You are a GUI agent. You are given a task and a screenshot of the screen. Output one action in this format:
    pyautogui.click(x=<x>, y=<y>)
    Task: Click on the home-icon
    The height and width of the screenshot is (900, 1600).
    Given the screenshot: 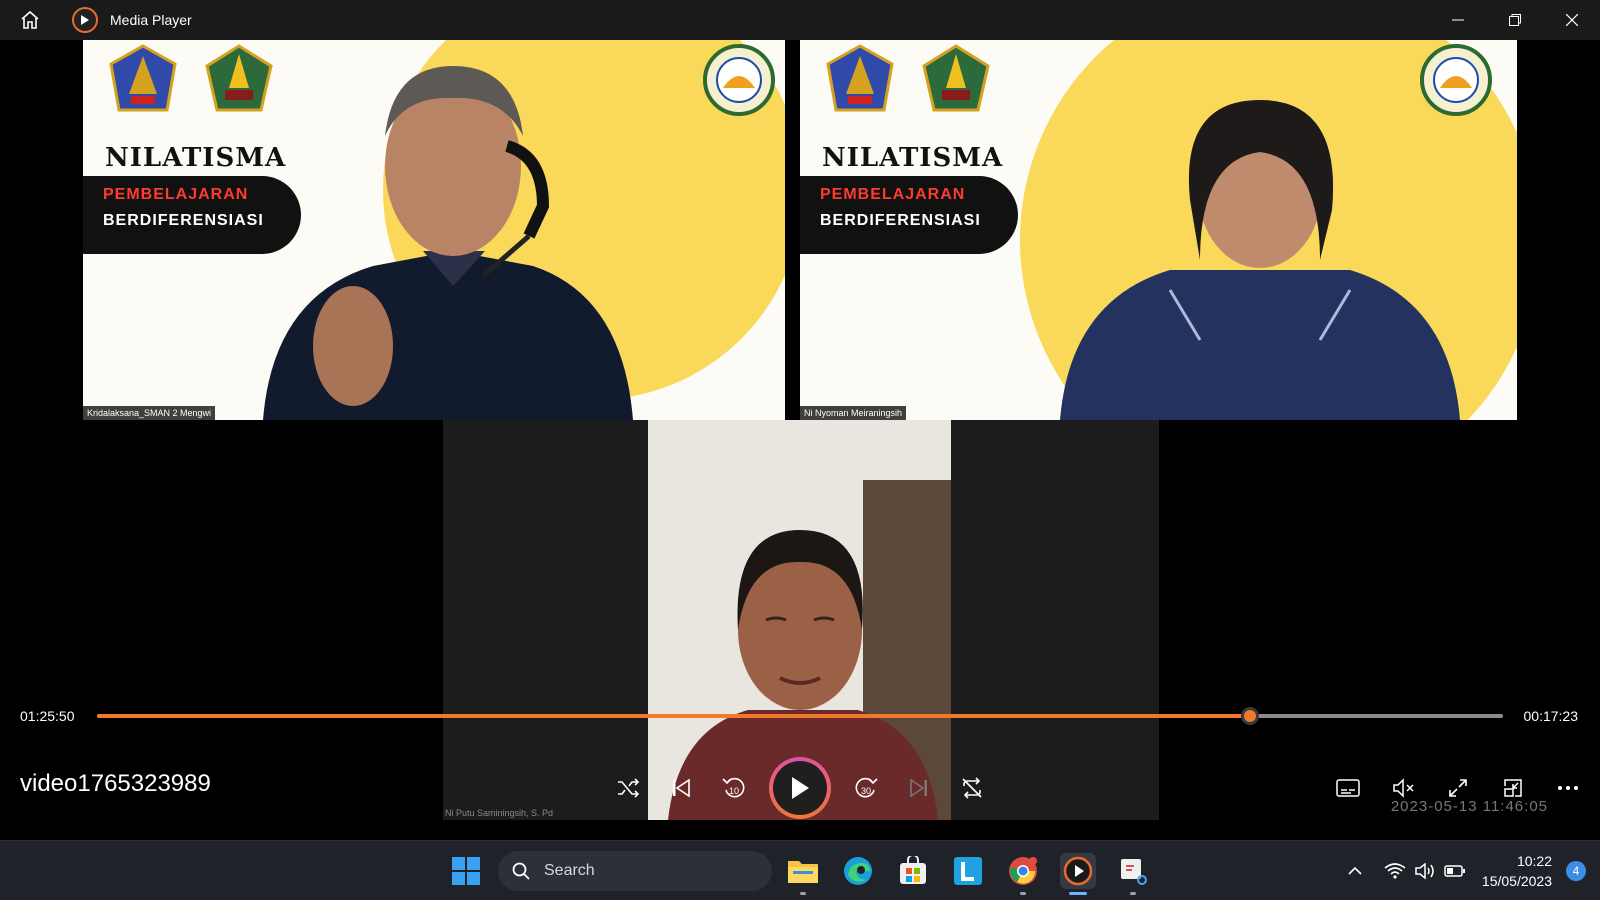 What is the action you would take?
    pyautogui.click(x=30, y=19)
    